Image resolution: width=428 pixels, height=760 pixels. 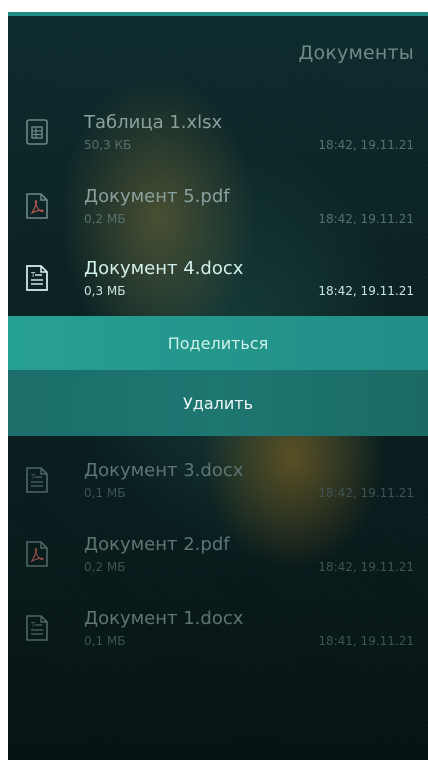 I want to click on file-item-docx-3: T Документ 3.docx 0,1 МБ 18:42, 19.11.21, so click(x=218, y=485).